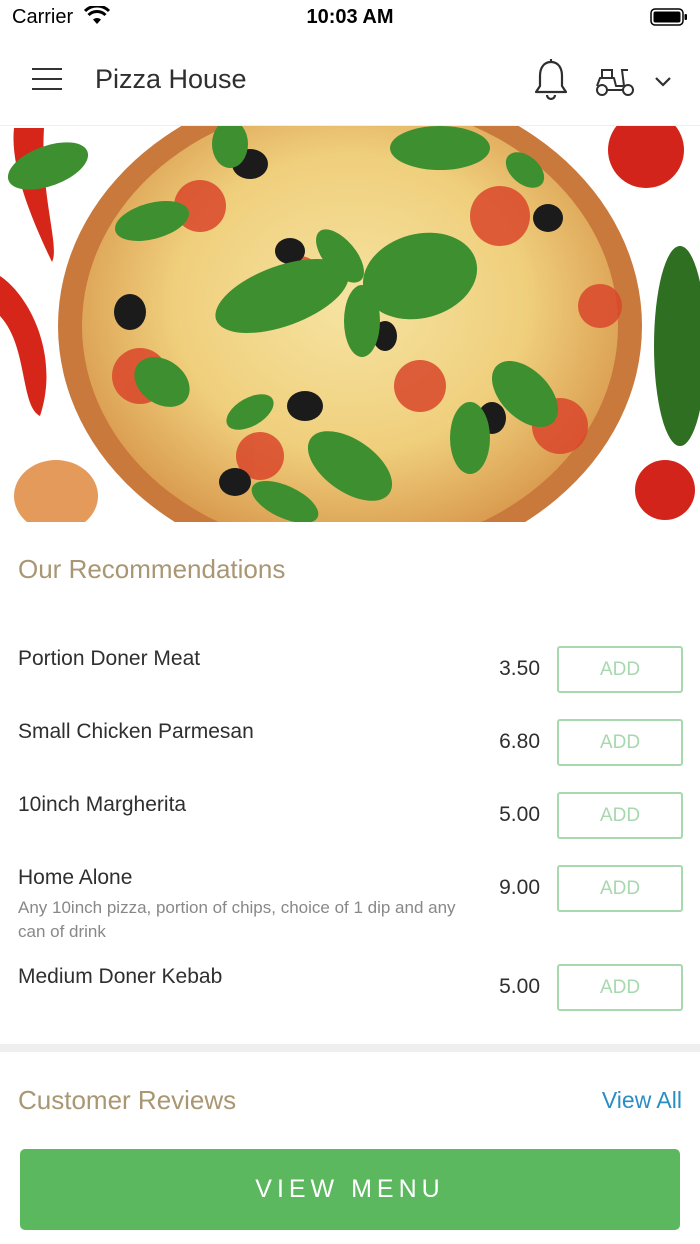 Image resolution: width=700 pixels, height=1244 pixels. What do you see at coordinates (642, 1100) in the screenshot?
I see `view-all-link: View All` at bounding box center [642, 1100].